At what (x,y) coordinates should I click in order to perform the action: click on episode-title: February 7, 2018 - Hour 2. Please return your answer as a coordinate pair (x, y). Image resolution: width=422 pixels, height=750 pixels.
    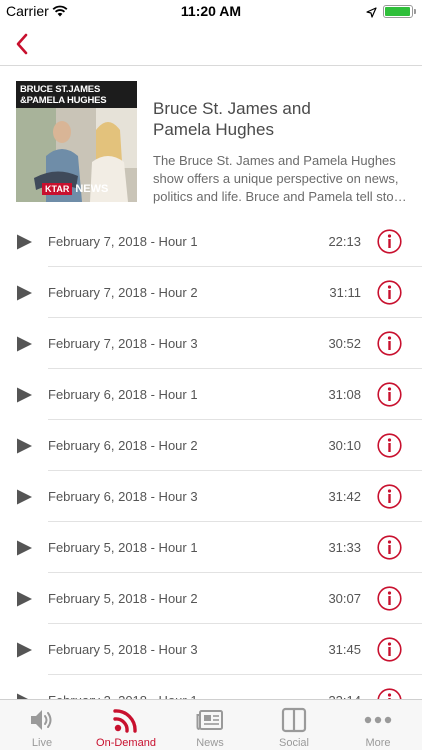
    Looking at the image, I should click on (123, 292).